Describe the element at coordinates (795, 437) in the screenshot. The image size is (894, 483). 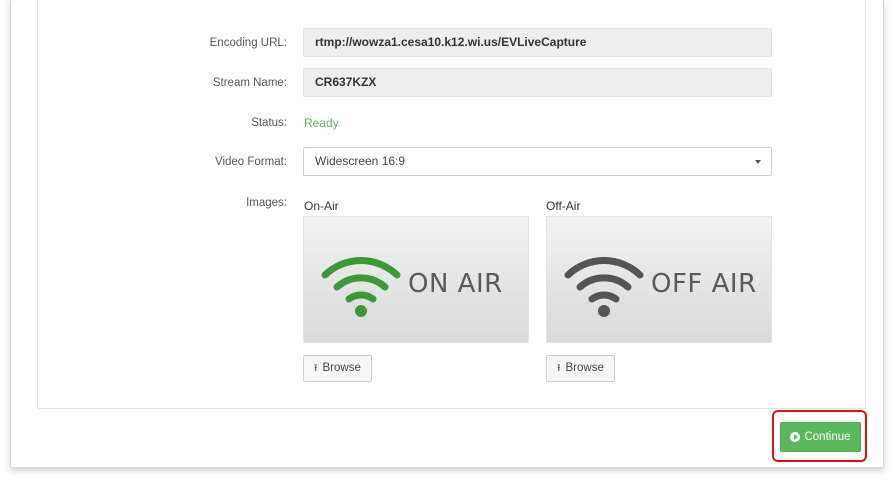
I see `circle-arrow-right-icon` at that location.